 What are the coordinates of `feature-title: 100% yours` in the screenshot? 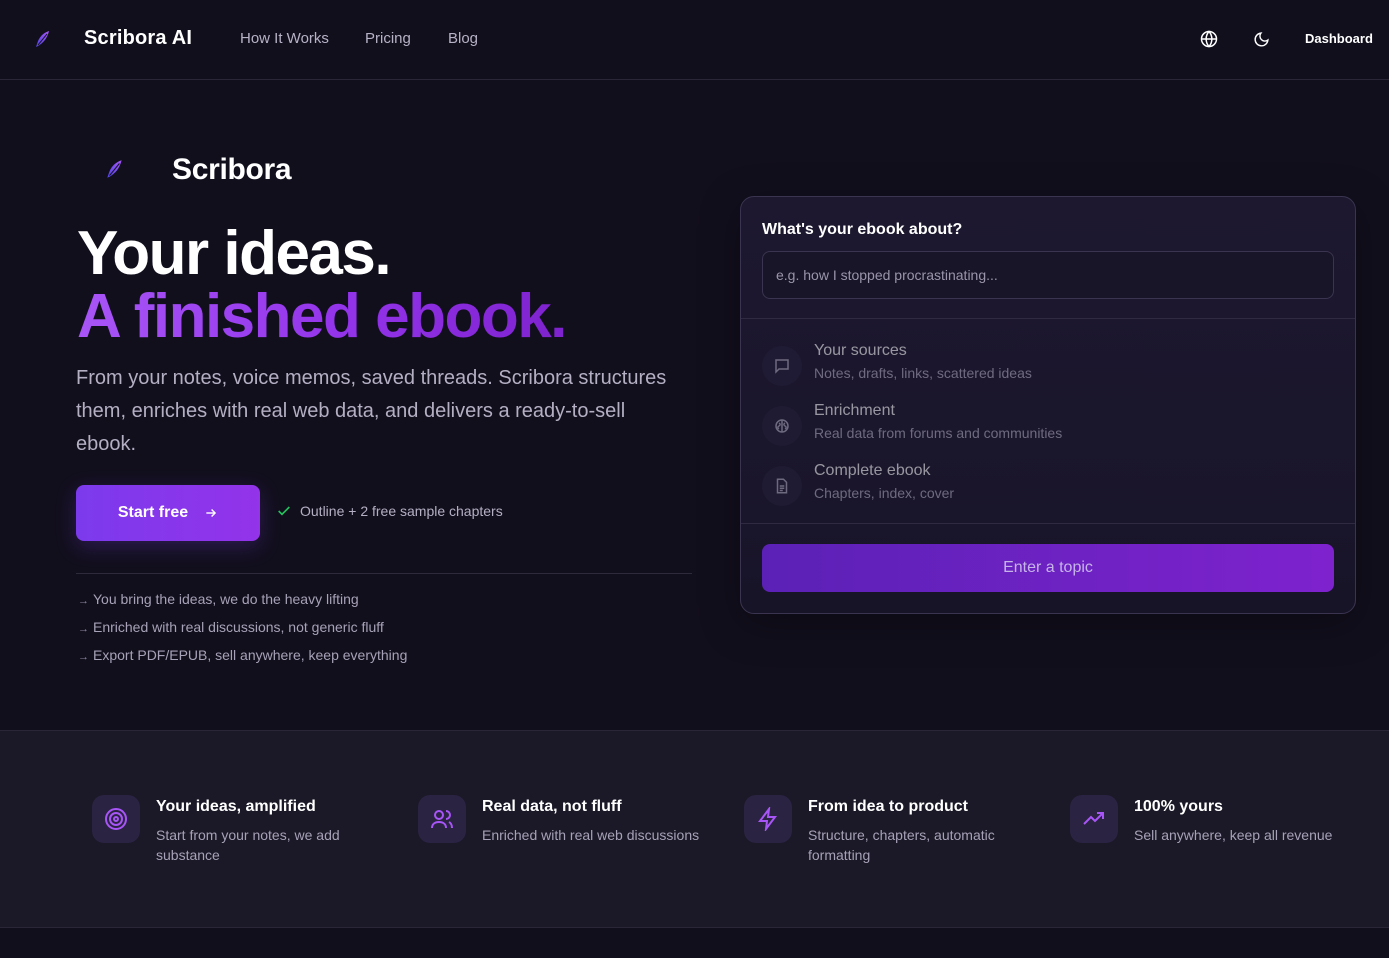 It's located at (1178, 806).